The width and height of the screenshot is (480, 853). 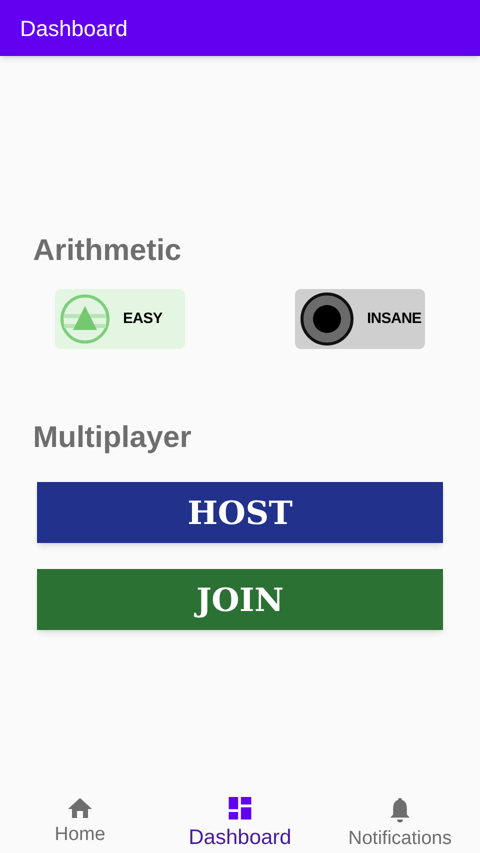 What do you see at coordinates (112, 438) in the screenshot?
I see `section-heading: Multiplayer` at bounding box center [112, 438].